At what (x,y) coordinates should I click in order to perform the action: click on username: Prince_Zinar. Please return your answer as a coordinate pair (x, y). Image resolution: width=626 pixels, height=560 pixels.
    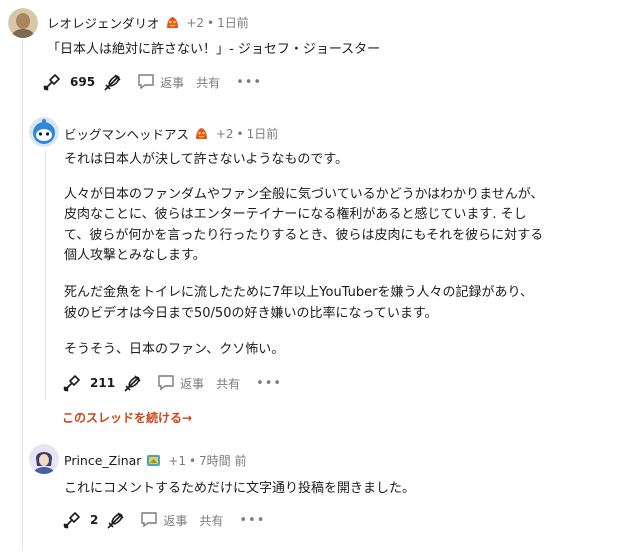
    Looking at the image, I should click on (102, 460).